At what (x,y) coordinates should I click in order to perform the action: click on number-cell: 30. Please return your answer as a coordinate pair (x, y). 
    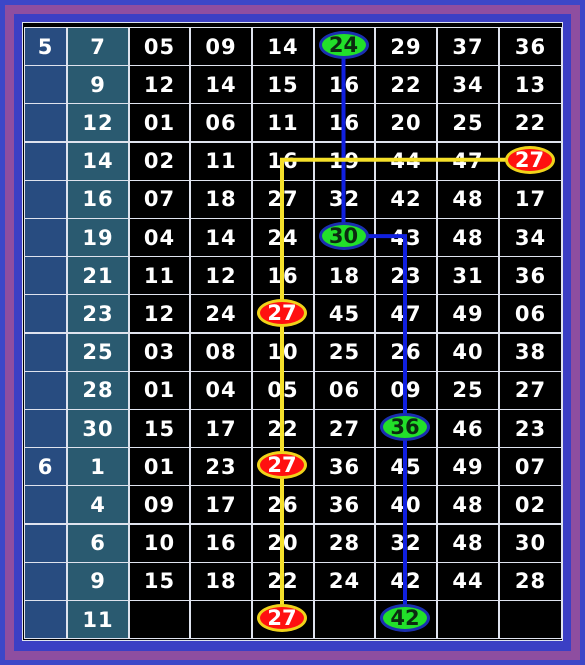
    Looking at the image, I should click on (530, 543).